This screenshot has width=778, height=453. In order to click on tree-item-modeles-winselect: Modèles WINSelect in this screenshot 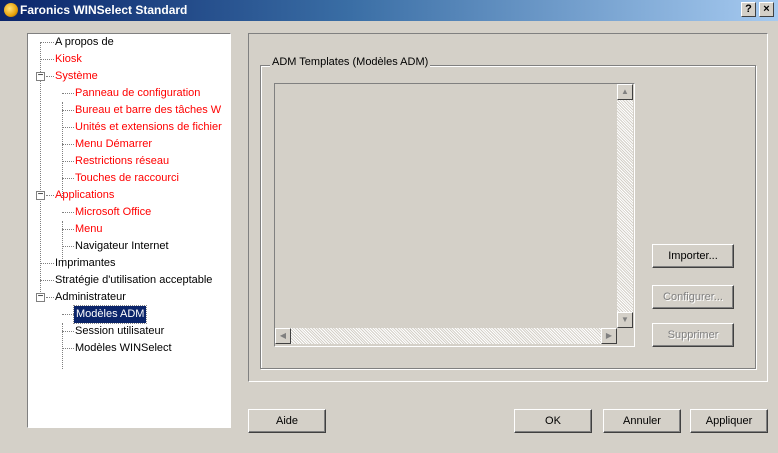, I will do `click(123, 348)`.